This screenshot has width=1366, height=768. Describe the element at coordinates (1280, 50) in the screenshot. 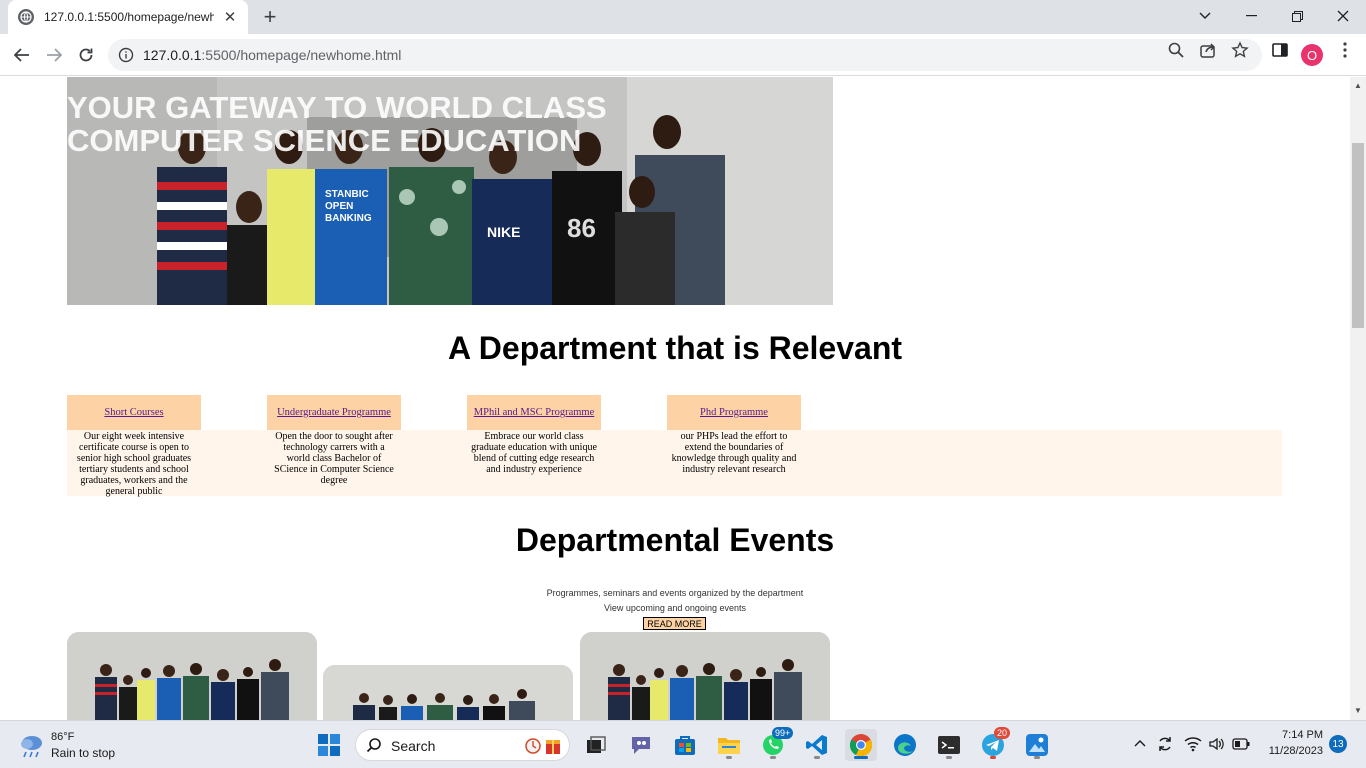

I see `side-panel-icon` at that location.